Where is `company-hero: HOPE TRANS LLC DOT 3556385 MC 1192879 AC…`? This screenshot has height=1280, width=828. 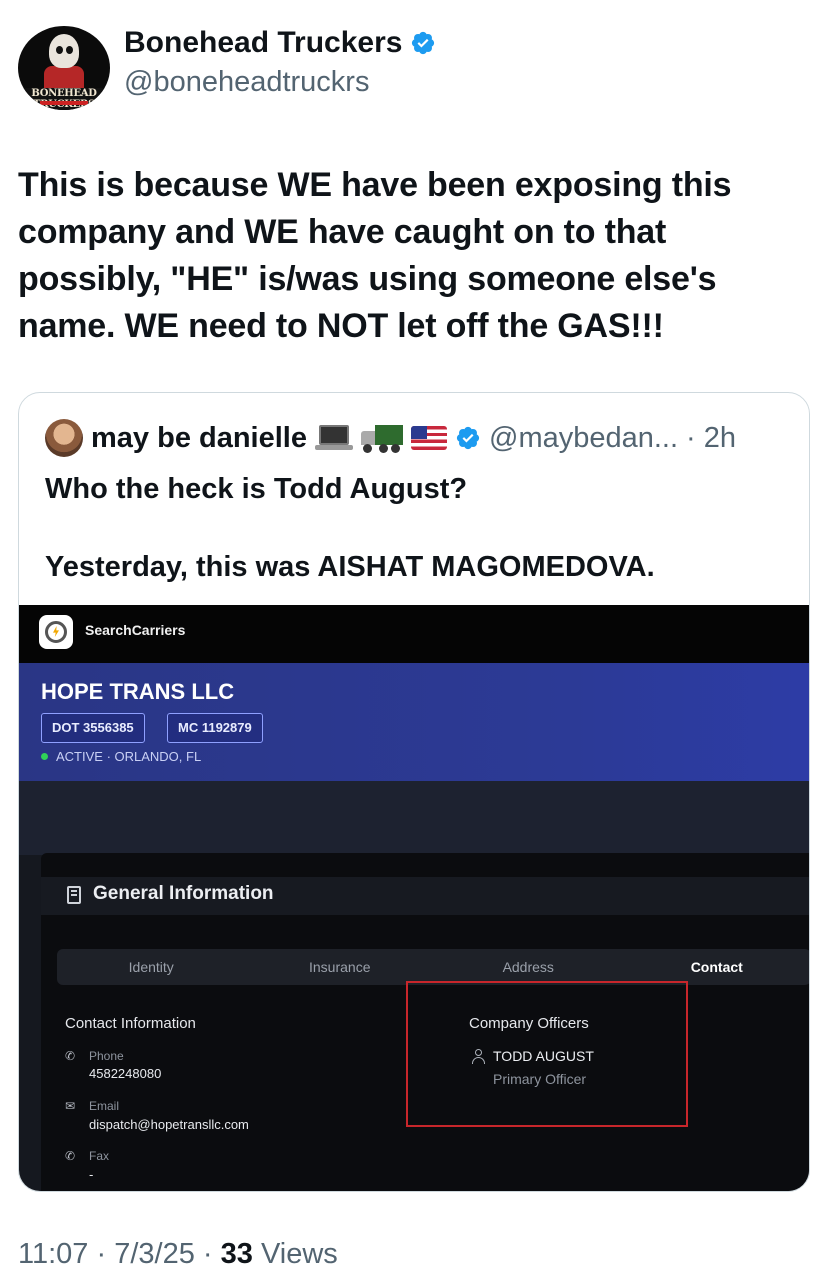
company-hero: HOPE TRANS LLC DOT 3556385 MC 1192879 AC… is located at coordinates (414, 722).